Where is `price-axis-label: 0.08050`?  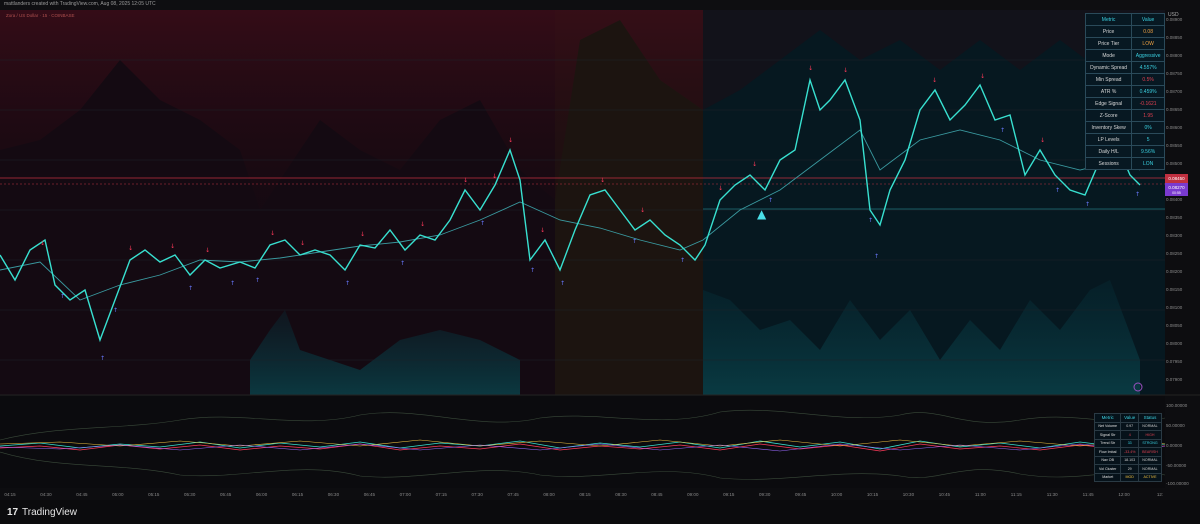 price-axis-label: 0.08050 is located at coordinates (1174, 325).